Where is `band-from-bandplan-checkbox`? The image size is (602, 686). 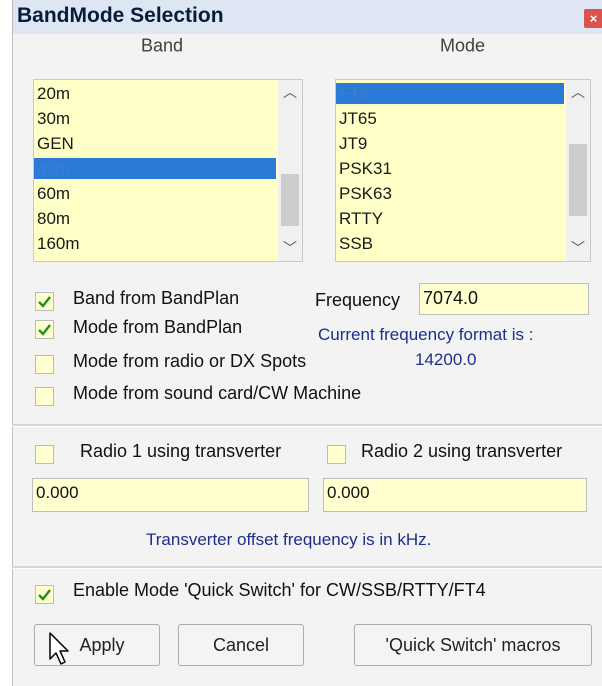 band-from-bandplan-checkbox is located at coordinates (44, 301).